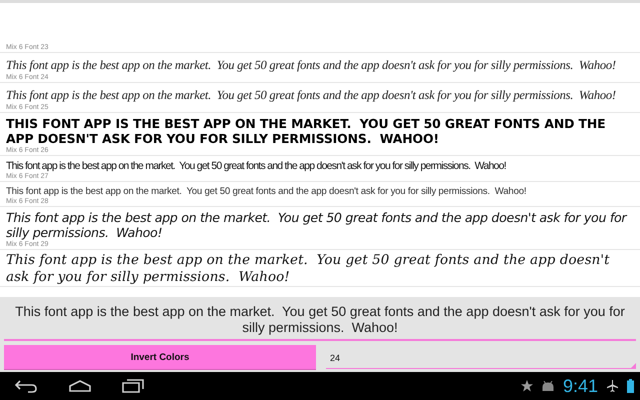 This screenshot has height=400, width=640. What do you see at coordinates (548, 386) in the screenshot?
I see `robot-icon` at bounding box center [548, 386].